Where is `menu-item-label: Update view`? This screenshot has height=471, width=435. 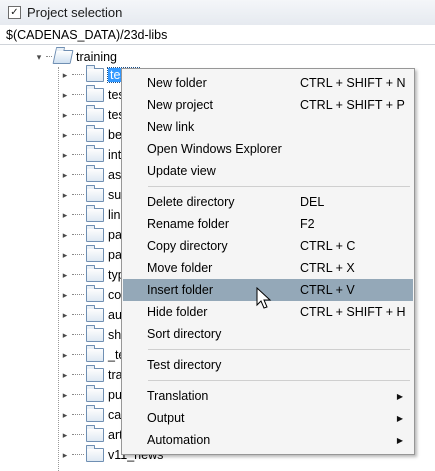 menu-item-label: Update view is located at coordinates (181, 171).